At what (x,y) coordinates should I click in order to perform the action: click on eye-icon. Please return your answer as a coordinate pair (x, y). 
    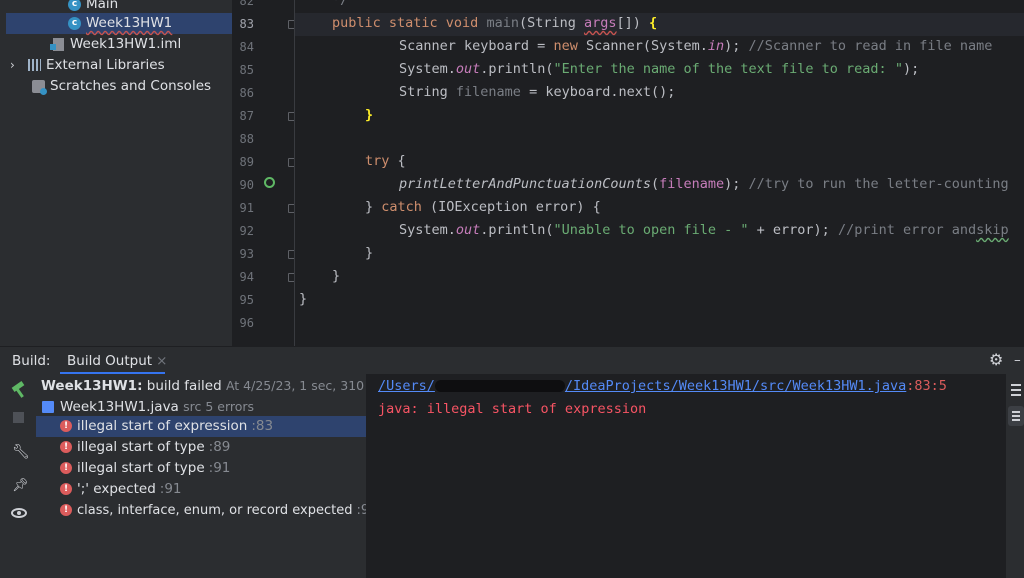
    Looking at the image, I should click on (19, 513).